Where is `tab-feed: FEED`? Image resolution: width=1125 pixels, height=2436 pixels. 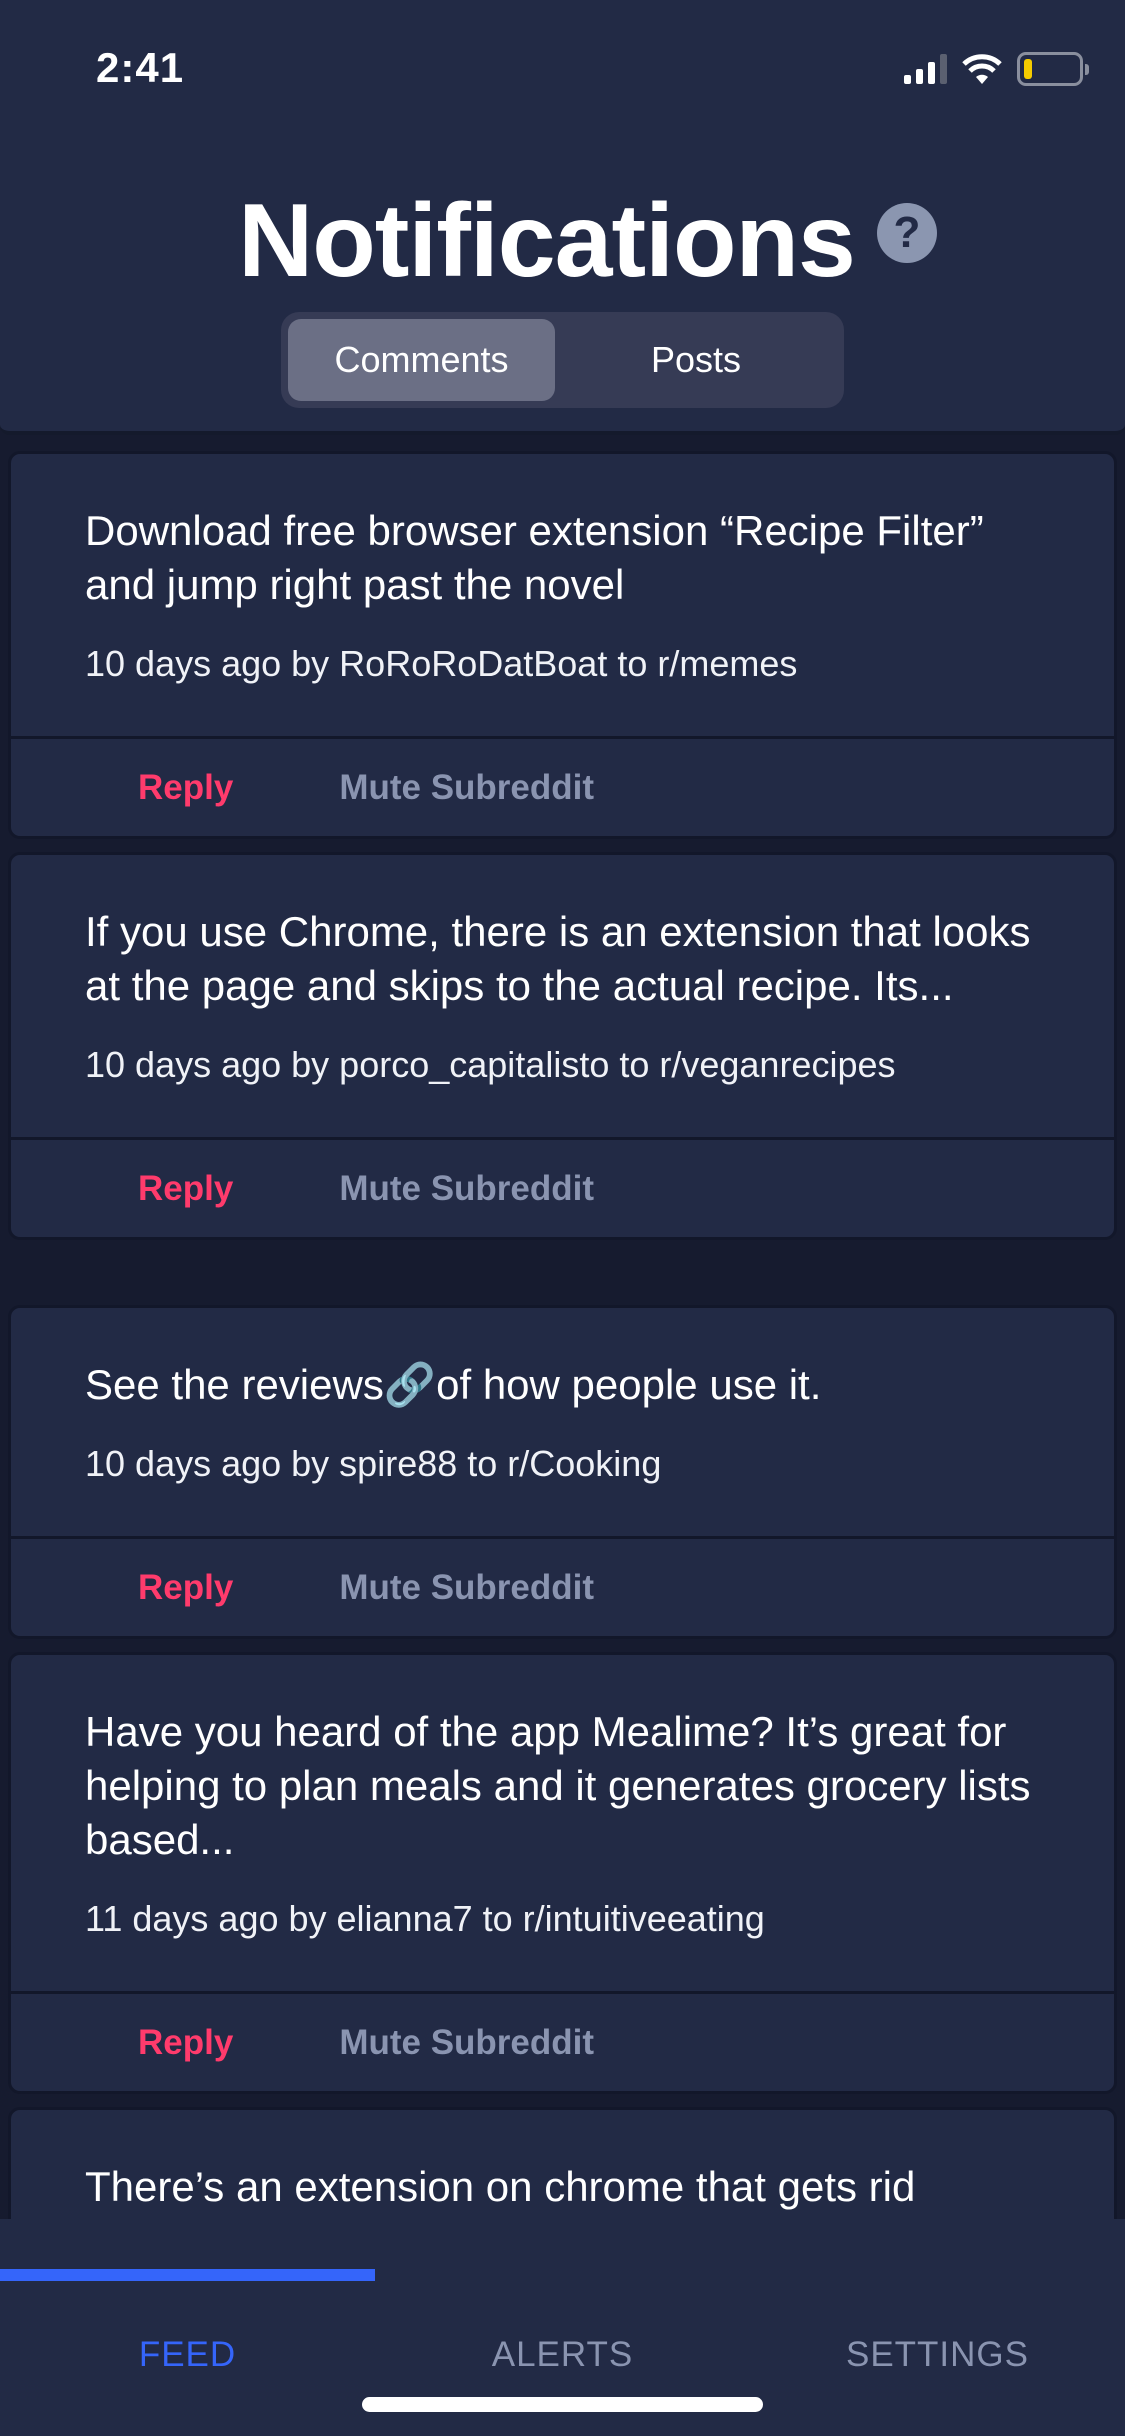
tab-feed: FEED is located at coordinates (187, 2355).